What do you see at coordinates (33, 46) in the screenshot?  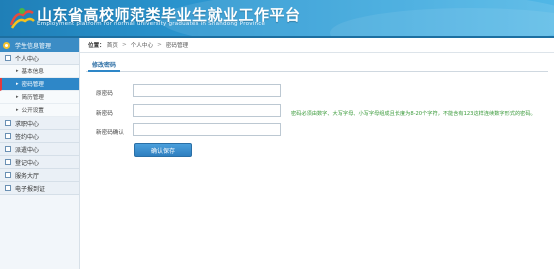 I see `sidebar-section-label: 学生信息管理` at bounding box center [33, 46].